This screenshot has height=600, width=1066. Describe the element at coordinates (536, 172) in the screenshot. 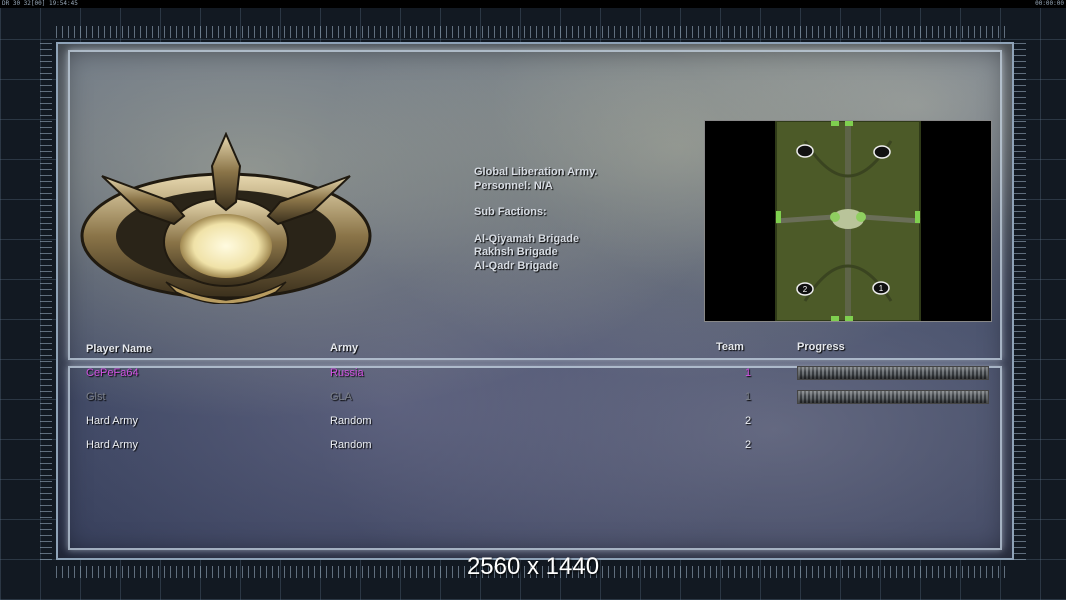

I see `faction-name: Global Liberation Army.` at that location.